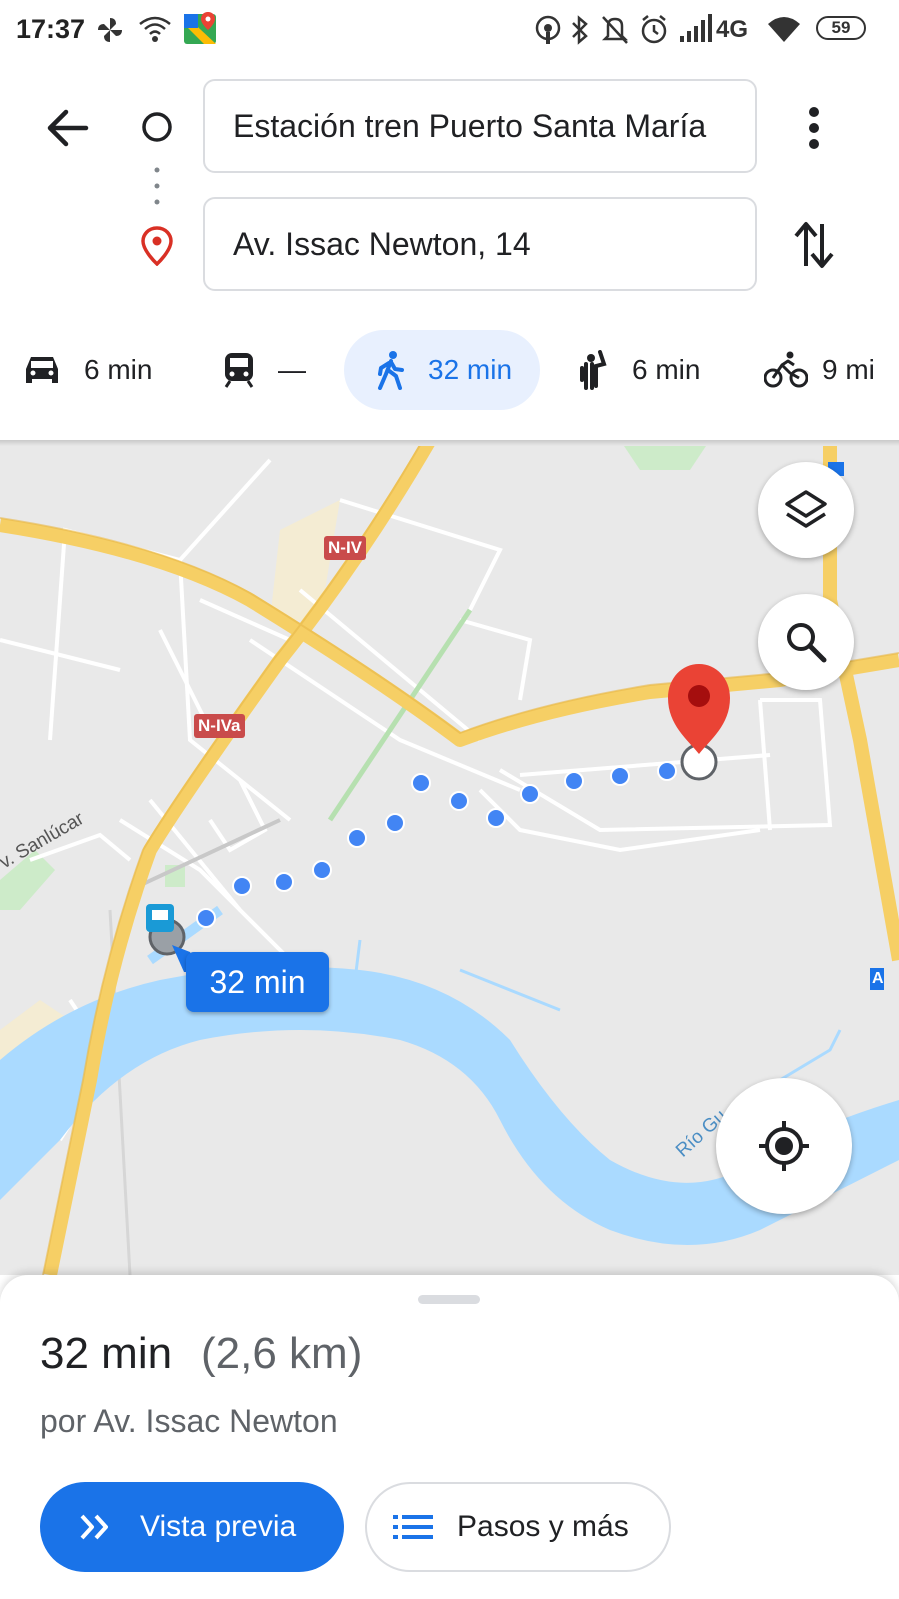 The width and height of the screenshot is (899, 1599). Describe the element at coordinates (118, 369) in the screenshot. I see `mode-car-label: 6 min` at that location.